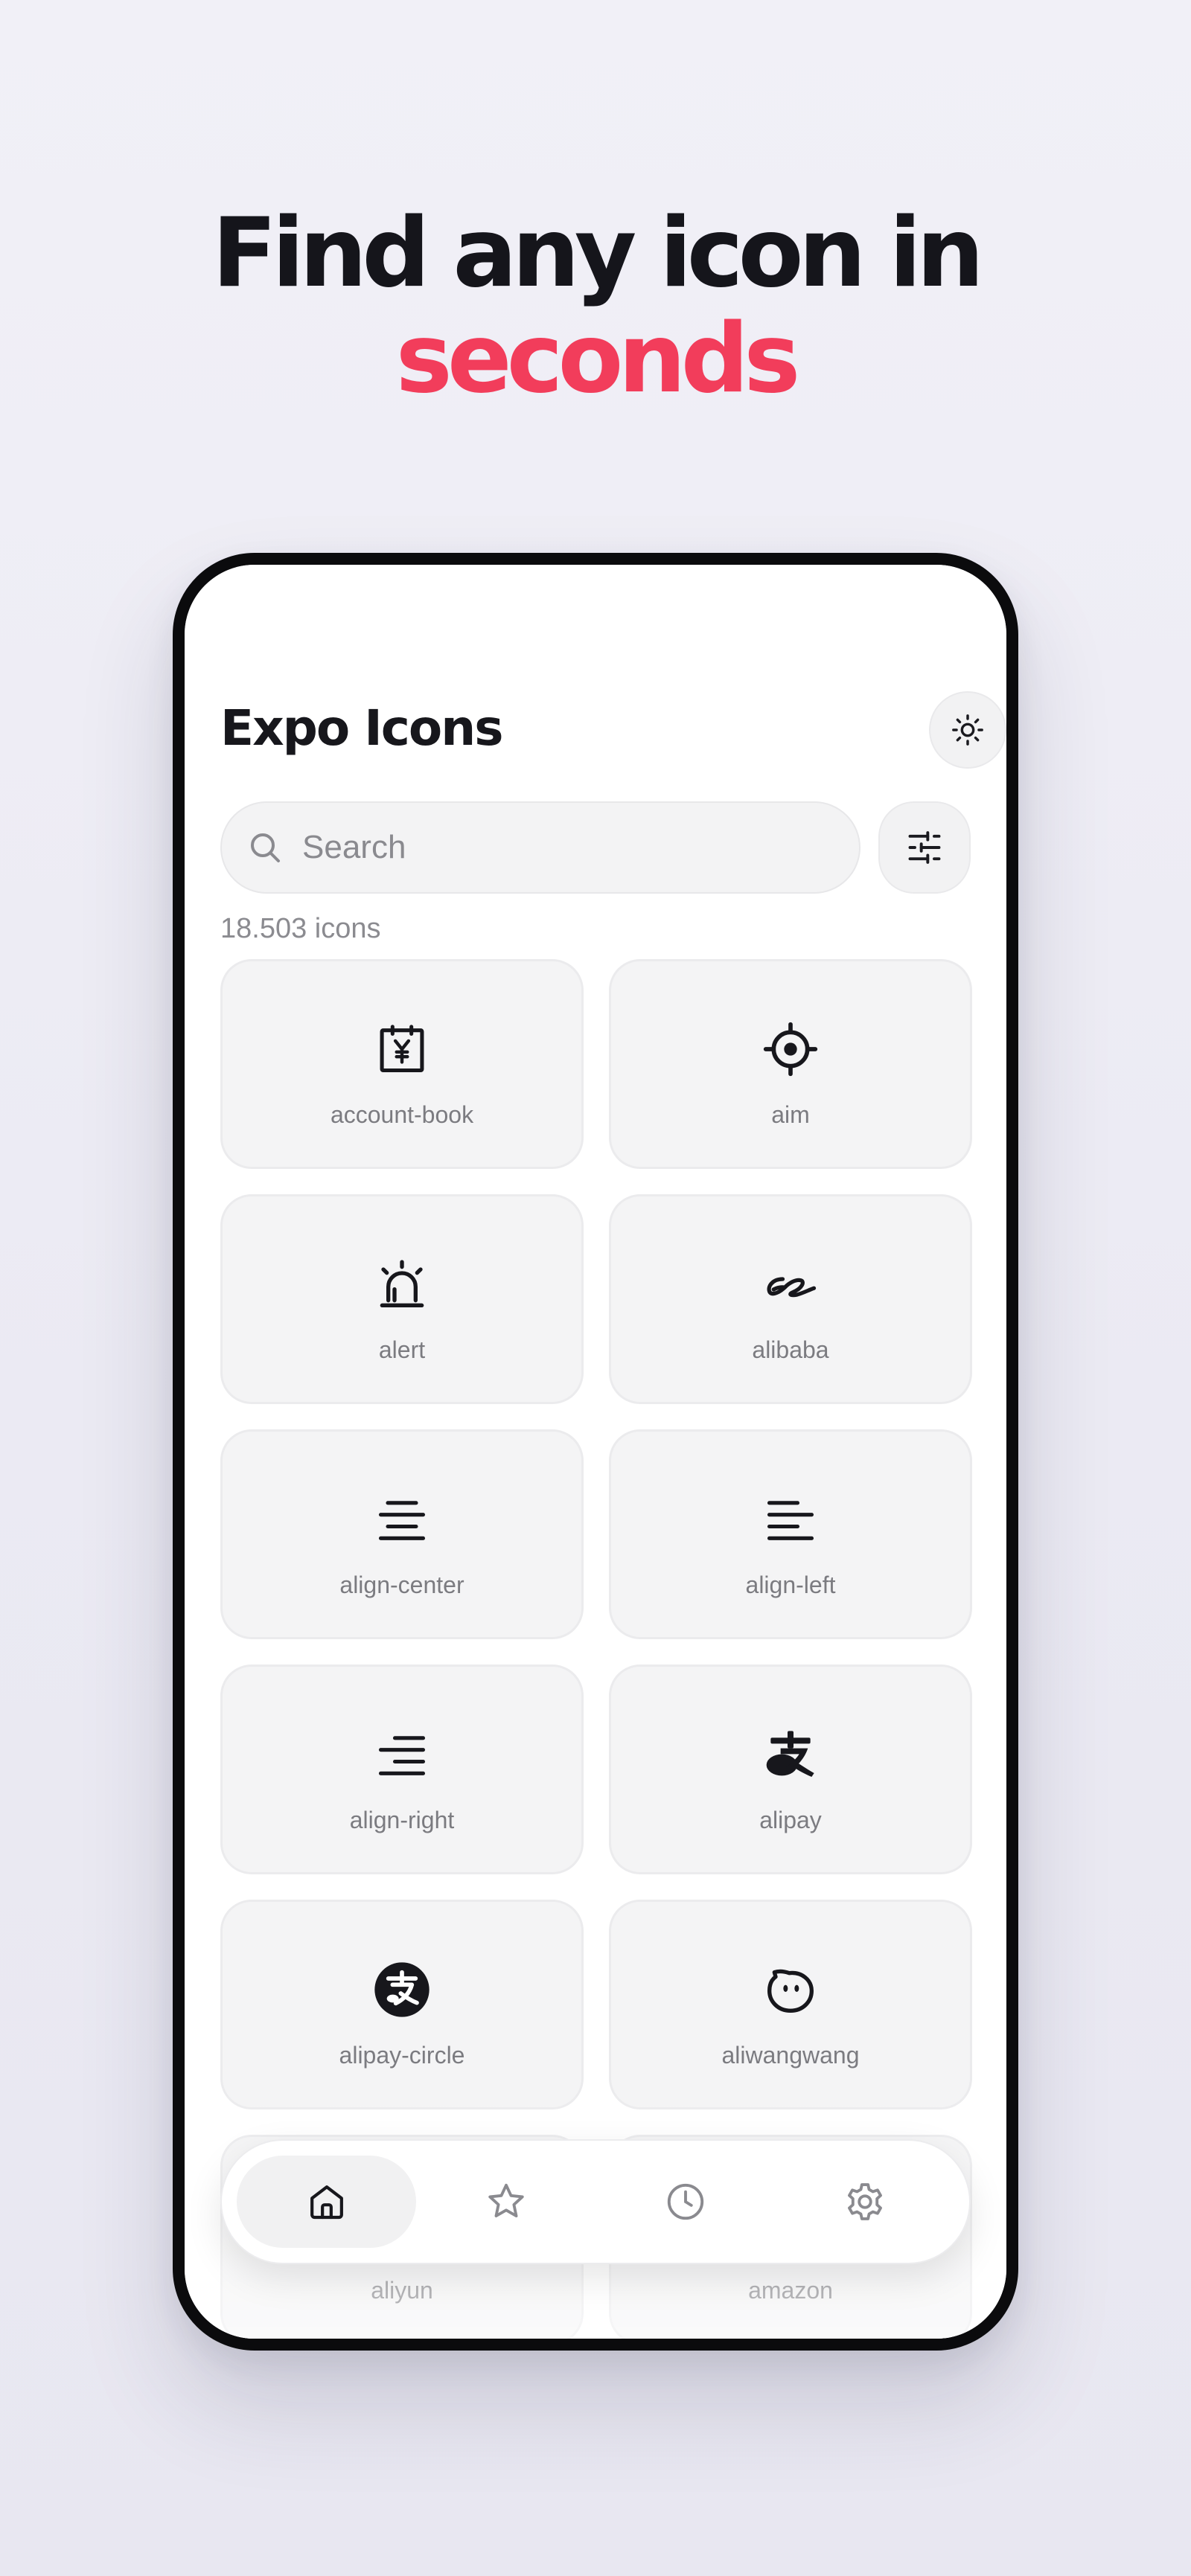 The width and height of the screenshot is (1191, 2576). Describe the element at coordinates (598, 359) in the screenshot. I see `headline-line-2: seconds` at that location.